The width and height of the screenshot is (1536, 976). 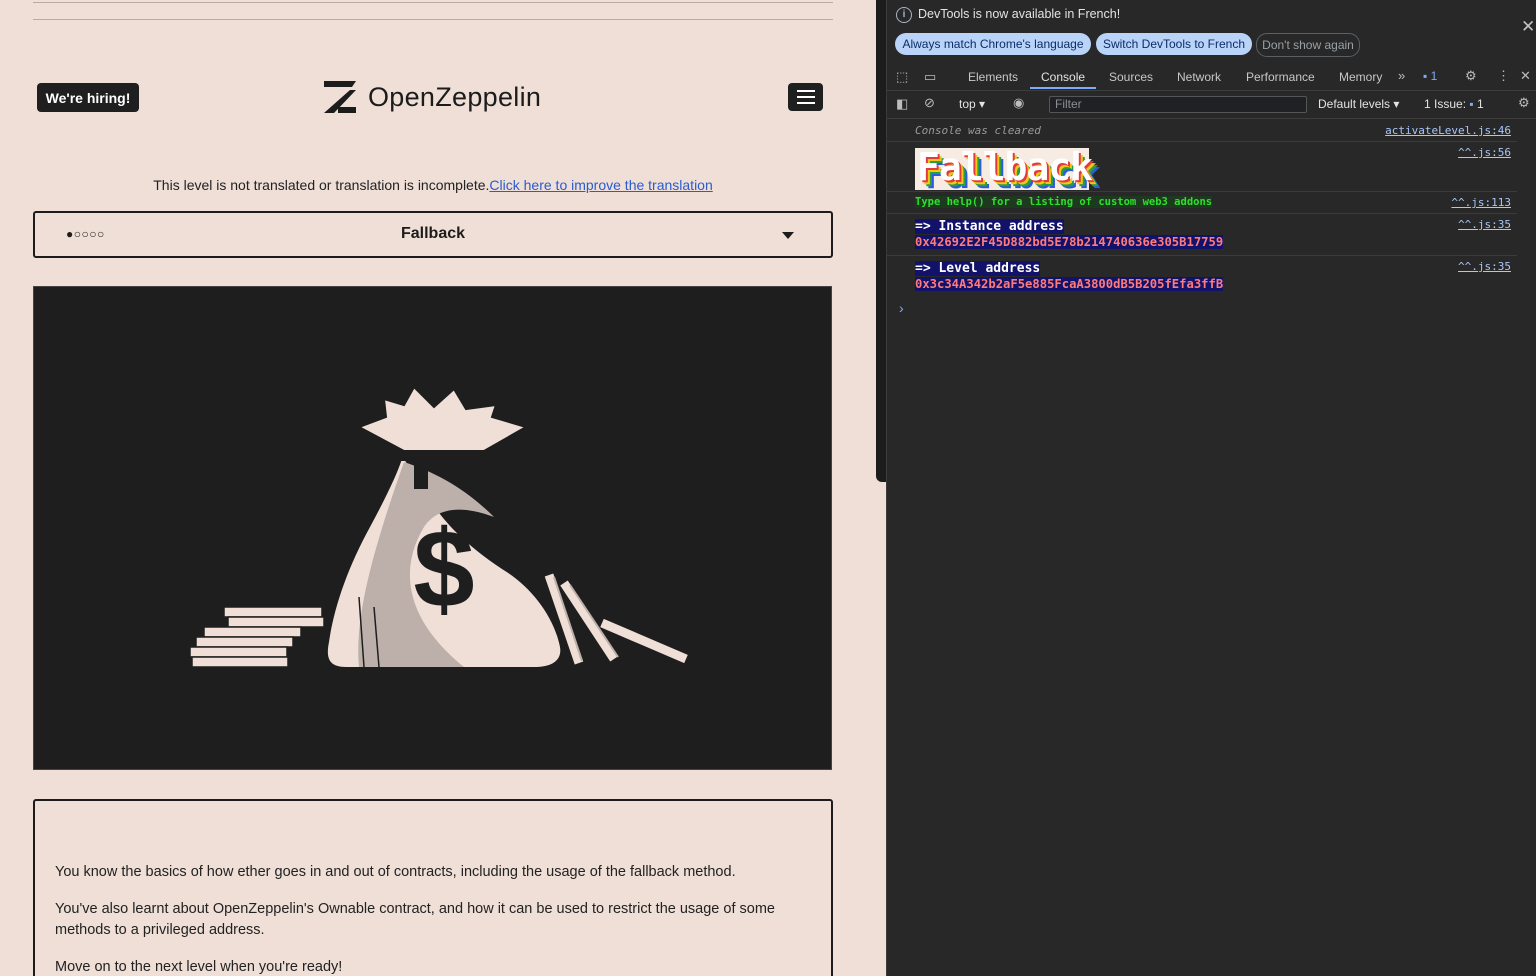 I want to click on context-selector: top ▾, so click(x=972, y=104).